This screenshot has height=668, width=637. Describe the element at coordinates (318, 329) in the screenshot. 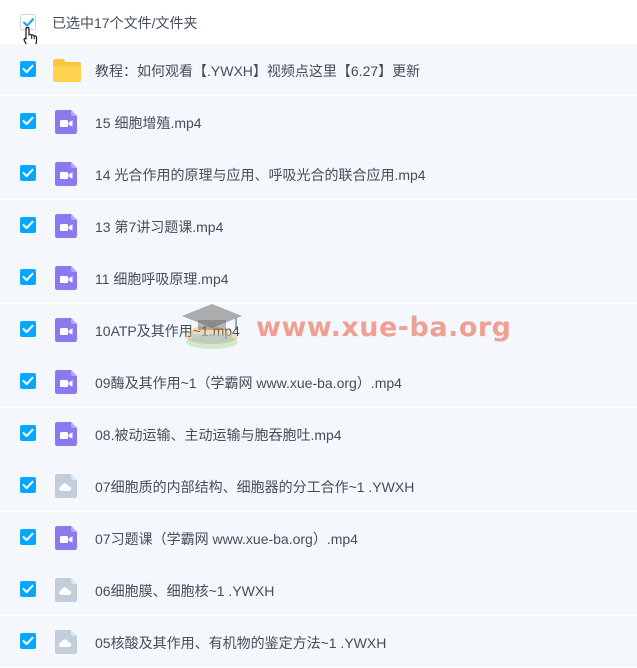

I see `file-row: 10ATP及其作用~1.mp4` at that location.